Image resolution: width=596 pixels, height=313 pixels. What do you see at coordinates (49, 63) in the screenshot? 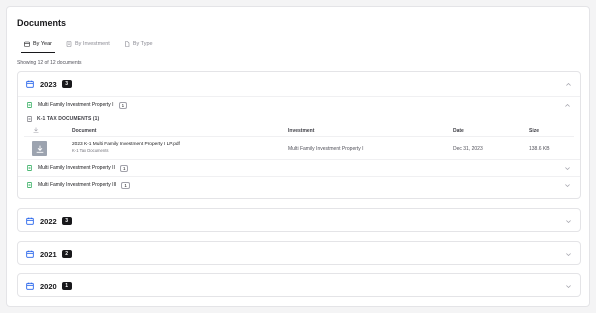
I see `results-count: Showing 12 of 12 documents` at bounding box center [49, 63].